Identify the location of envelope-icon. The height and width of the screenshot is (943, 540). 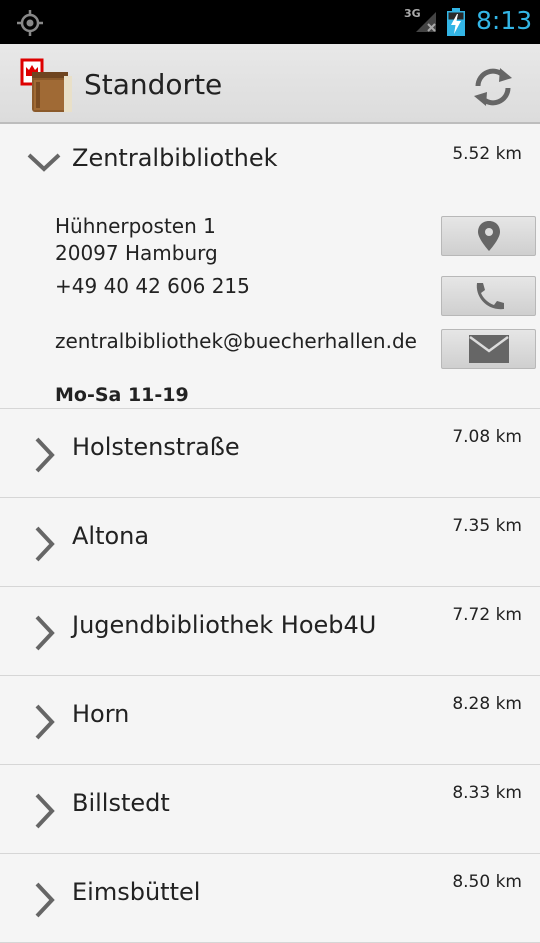
(488, 349).